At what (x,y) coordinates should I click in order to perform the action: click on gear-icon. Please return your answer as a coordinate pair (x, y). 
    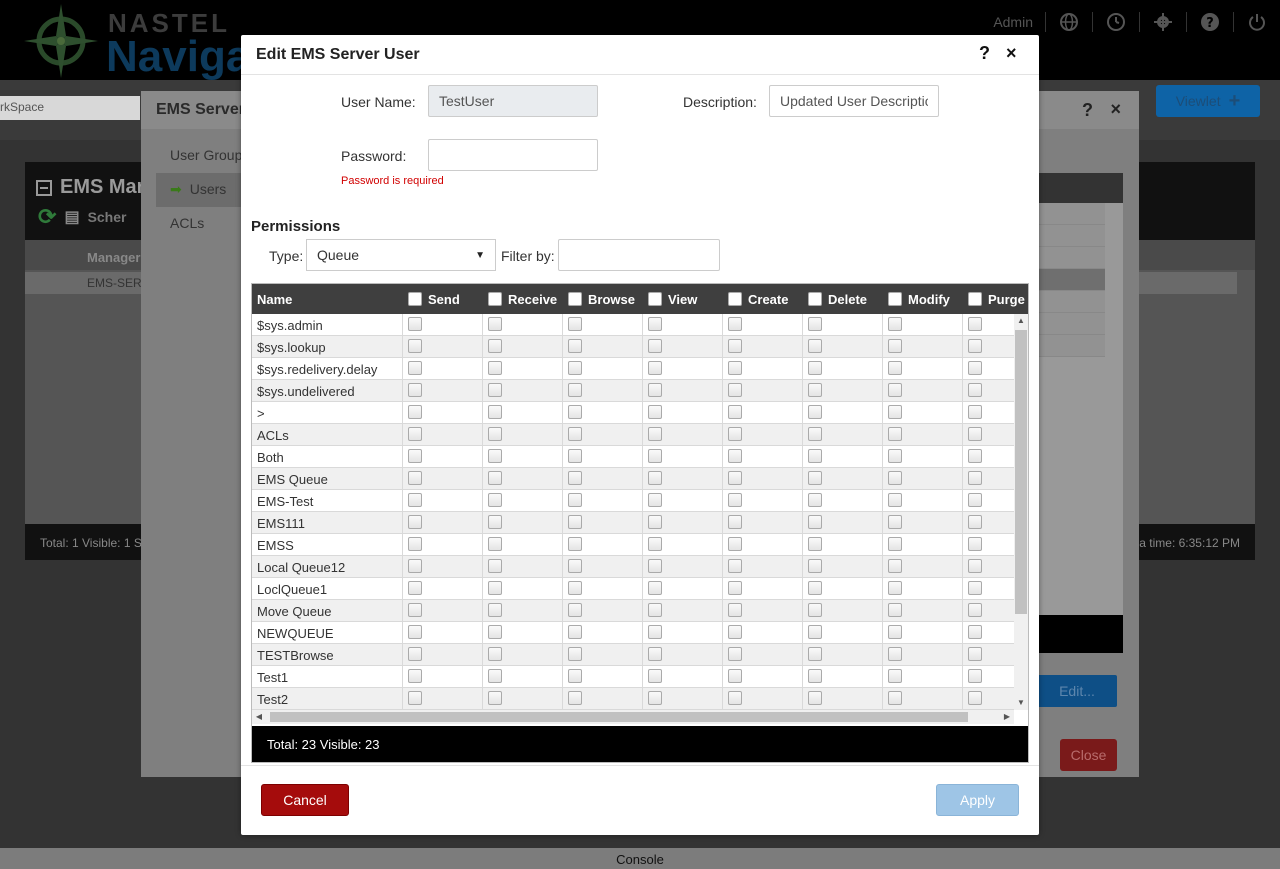
    Looking at the image, I should click on (1163, 22).